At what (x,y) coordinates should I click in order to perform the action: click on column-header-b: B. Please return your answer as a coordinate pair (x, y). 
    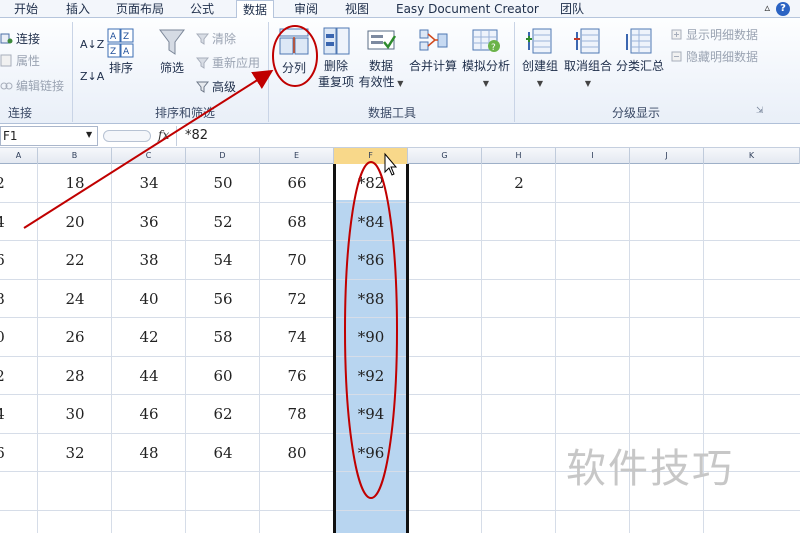
    Looking at the image, I should click on (75, 156).